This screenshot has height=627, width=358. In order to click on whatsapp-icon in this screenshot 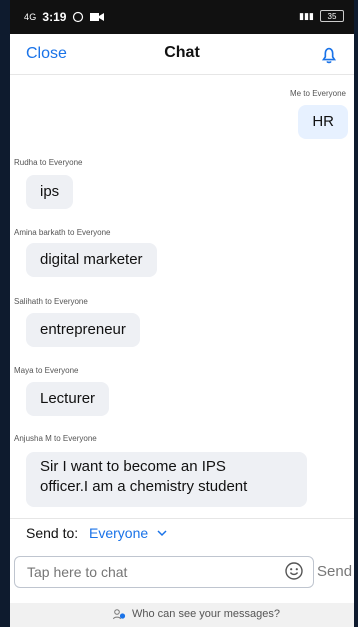, I will do `click(78, 17)`.